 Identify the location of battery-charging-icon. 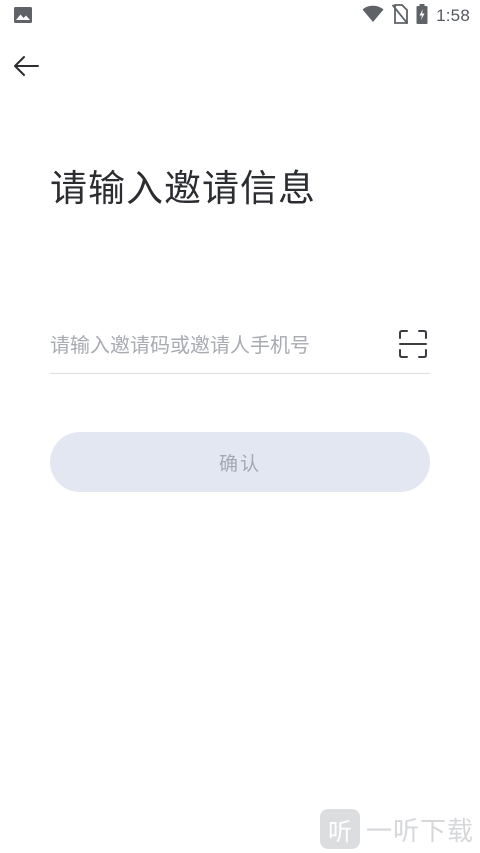
(422, 16).